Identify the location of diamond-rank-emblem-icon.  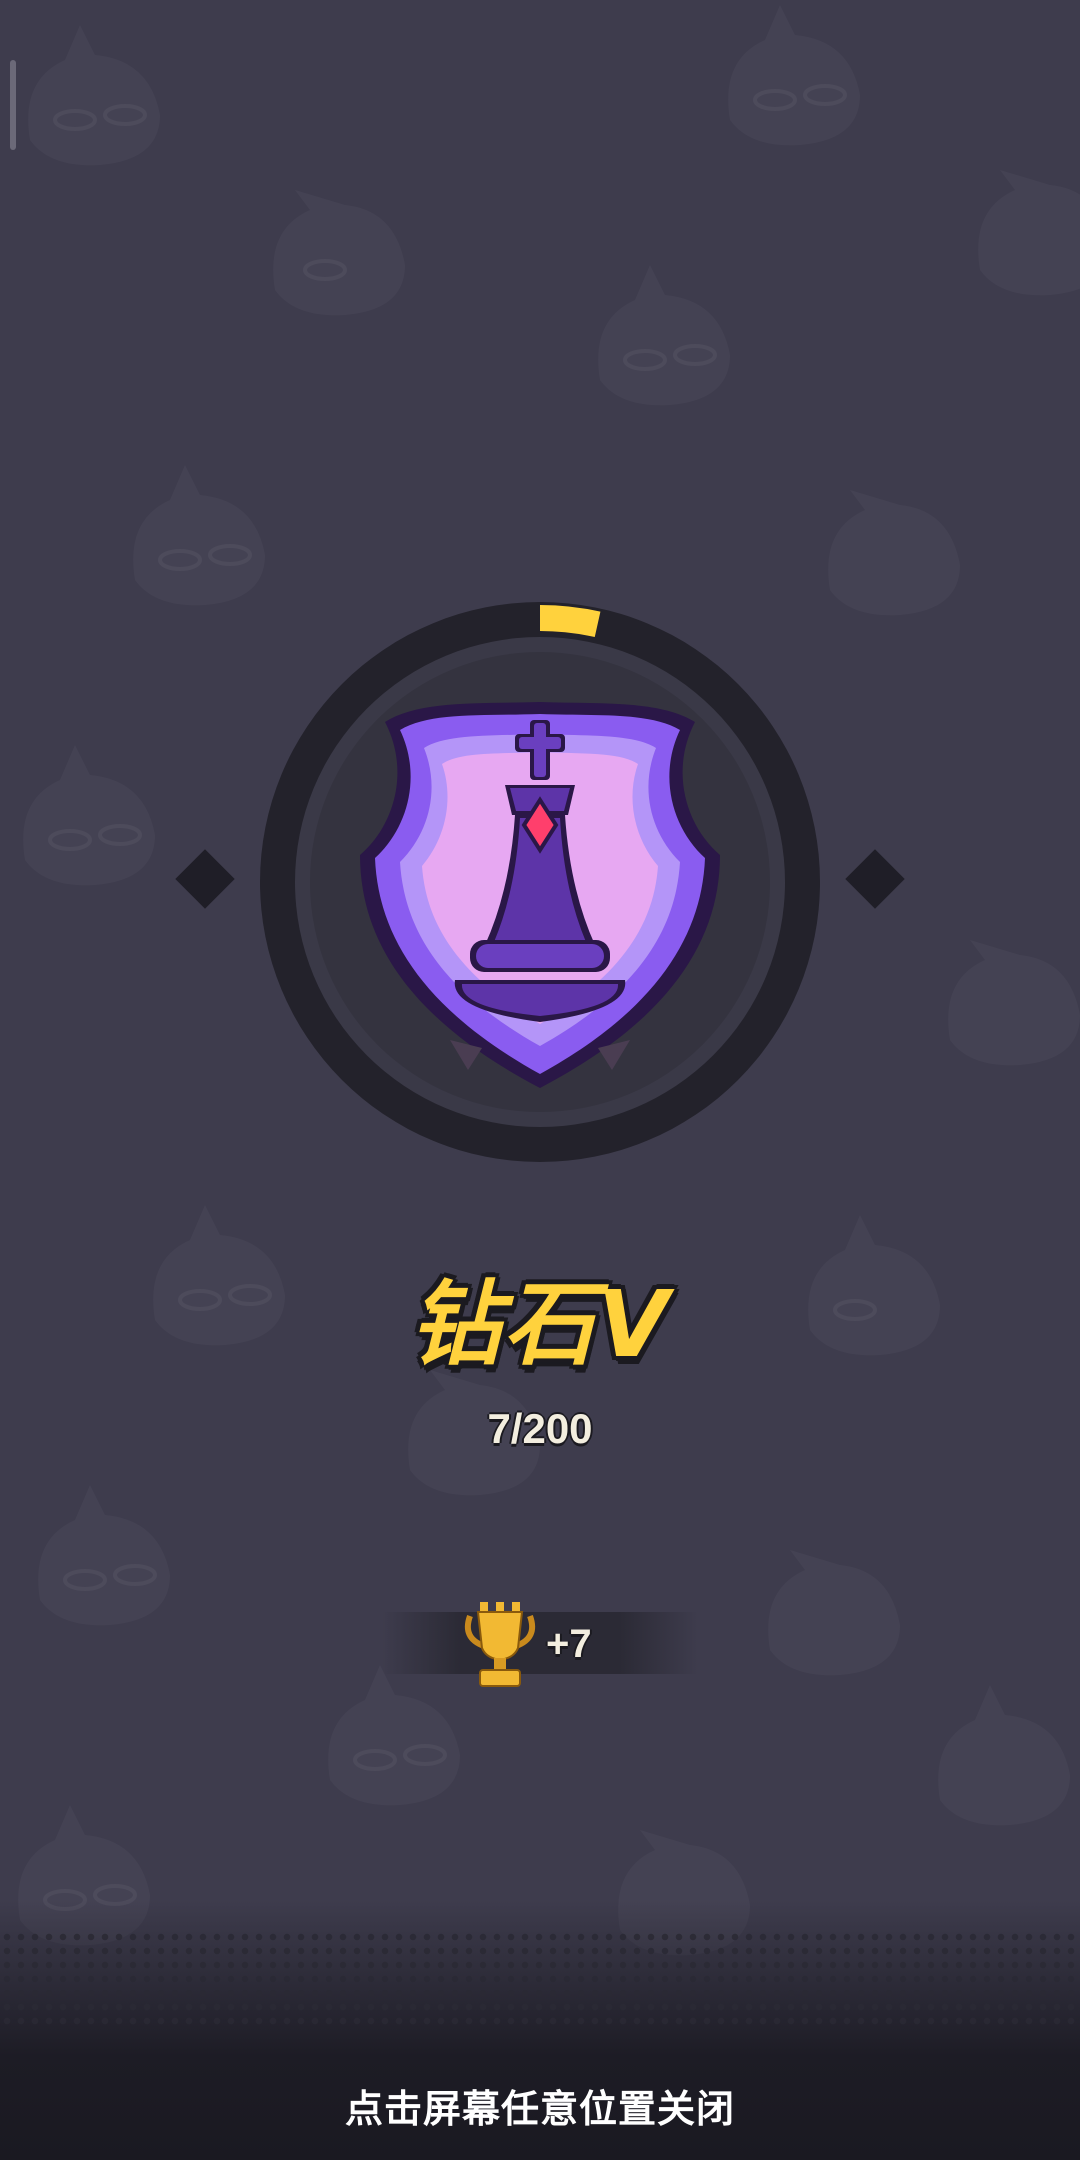
(540, 895).